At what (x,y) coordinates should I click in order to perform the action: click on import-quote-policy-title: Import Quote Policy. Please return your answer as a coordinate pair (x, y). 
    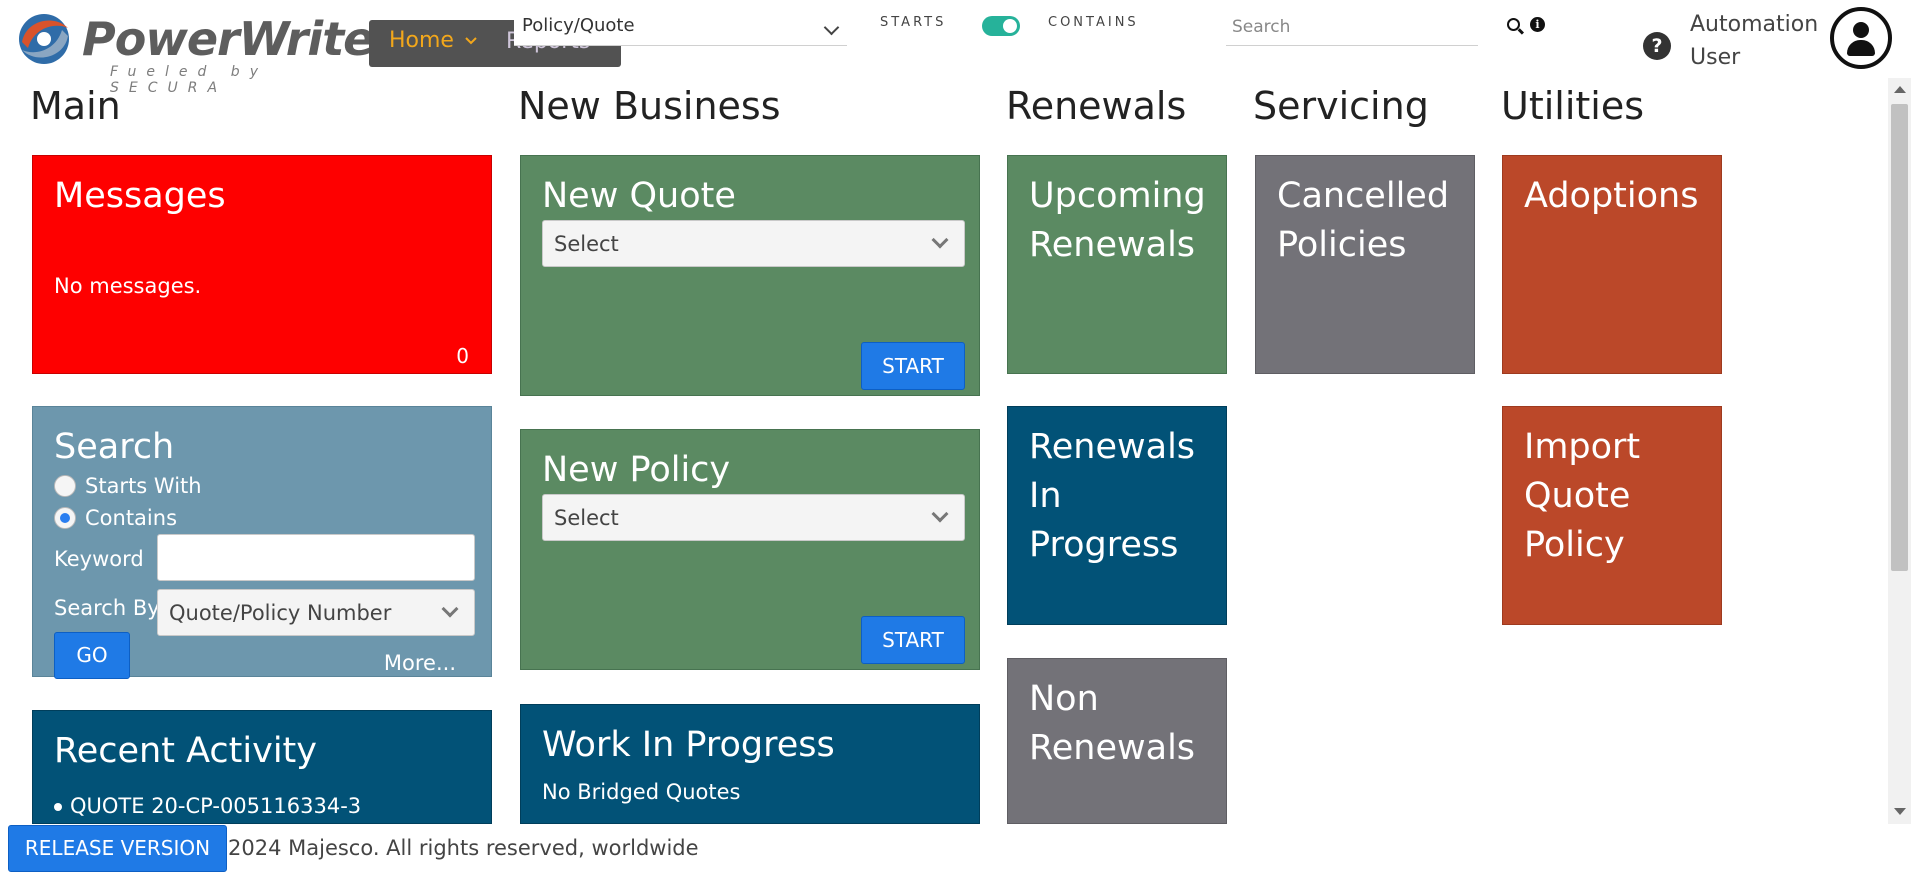
    Looking at the image, I should click on (1582, 496).